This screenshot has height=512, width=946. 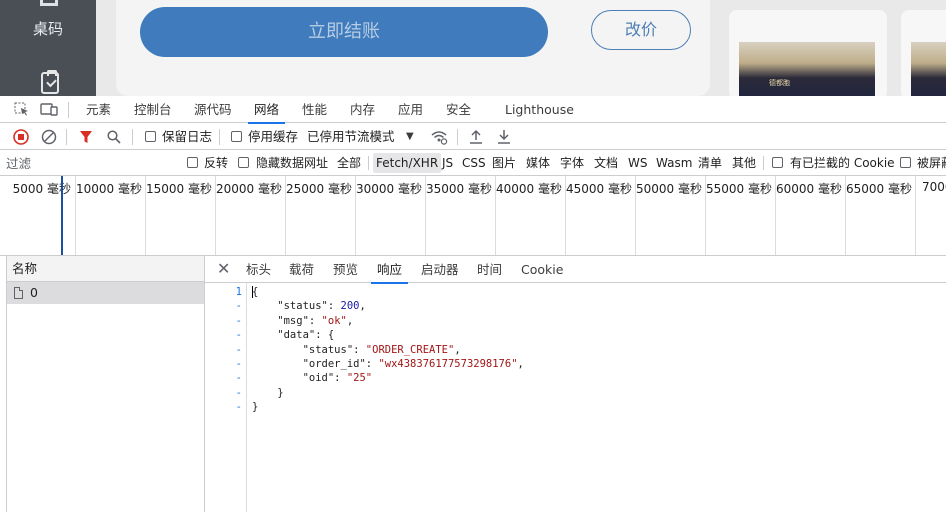 I want to click on tab-initiator: 启动器, so click(x=440, y=269).